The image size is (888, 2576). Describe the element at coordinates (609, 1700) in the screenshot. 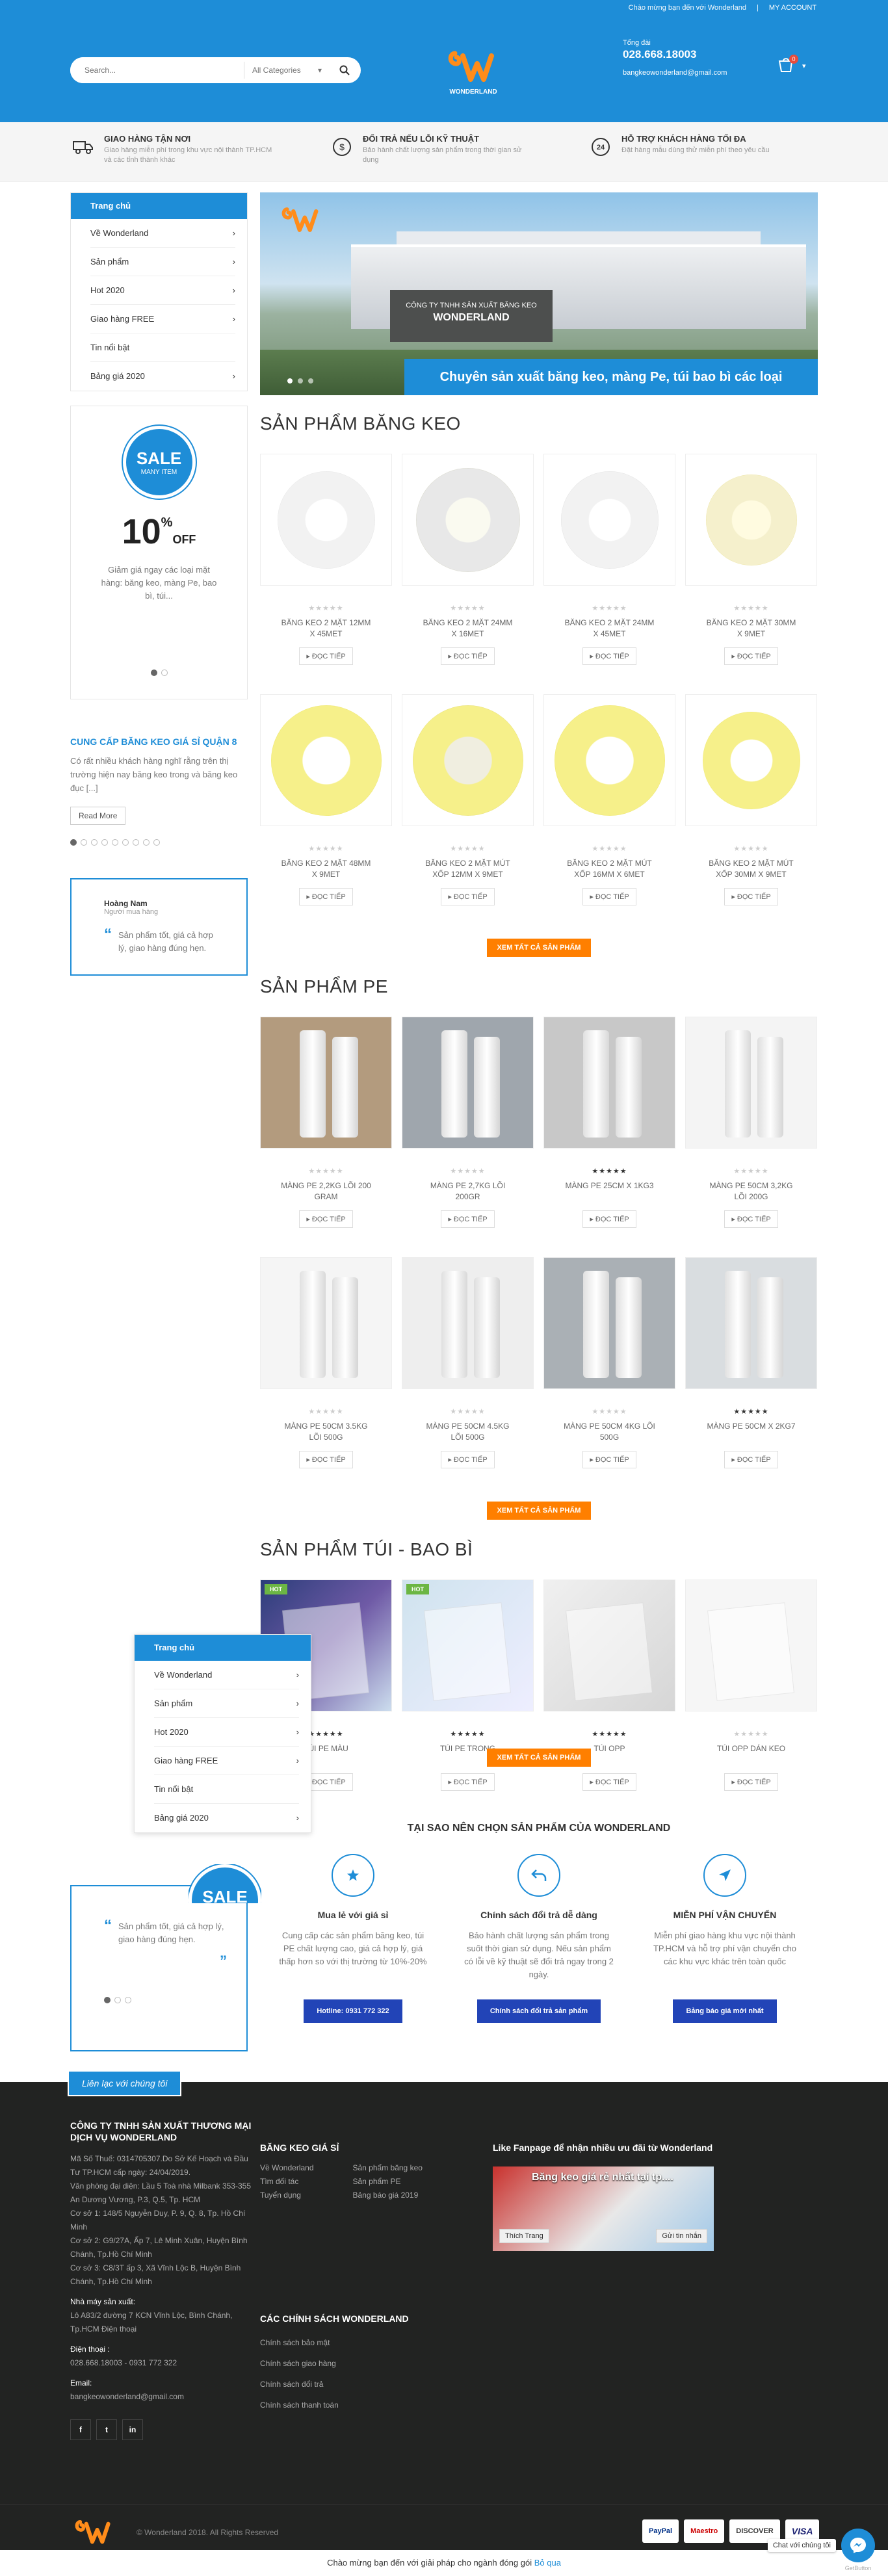

I see `product-card: ★★★★★ Túi OPP ▸ ĐỌC TIẾP` at that location.